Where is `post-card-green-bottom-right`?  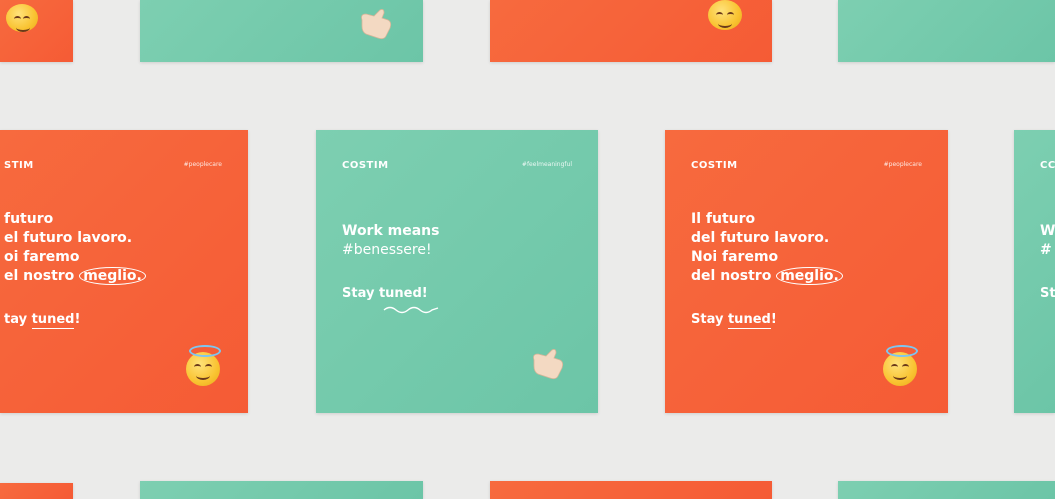
post-card-green-bottom-right is located at coordinates (946, 490).